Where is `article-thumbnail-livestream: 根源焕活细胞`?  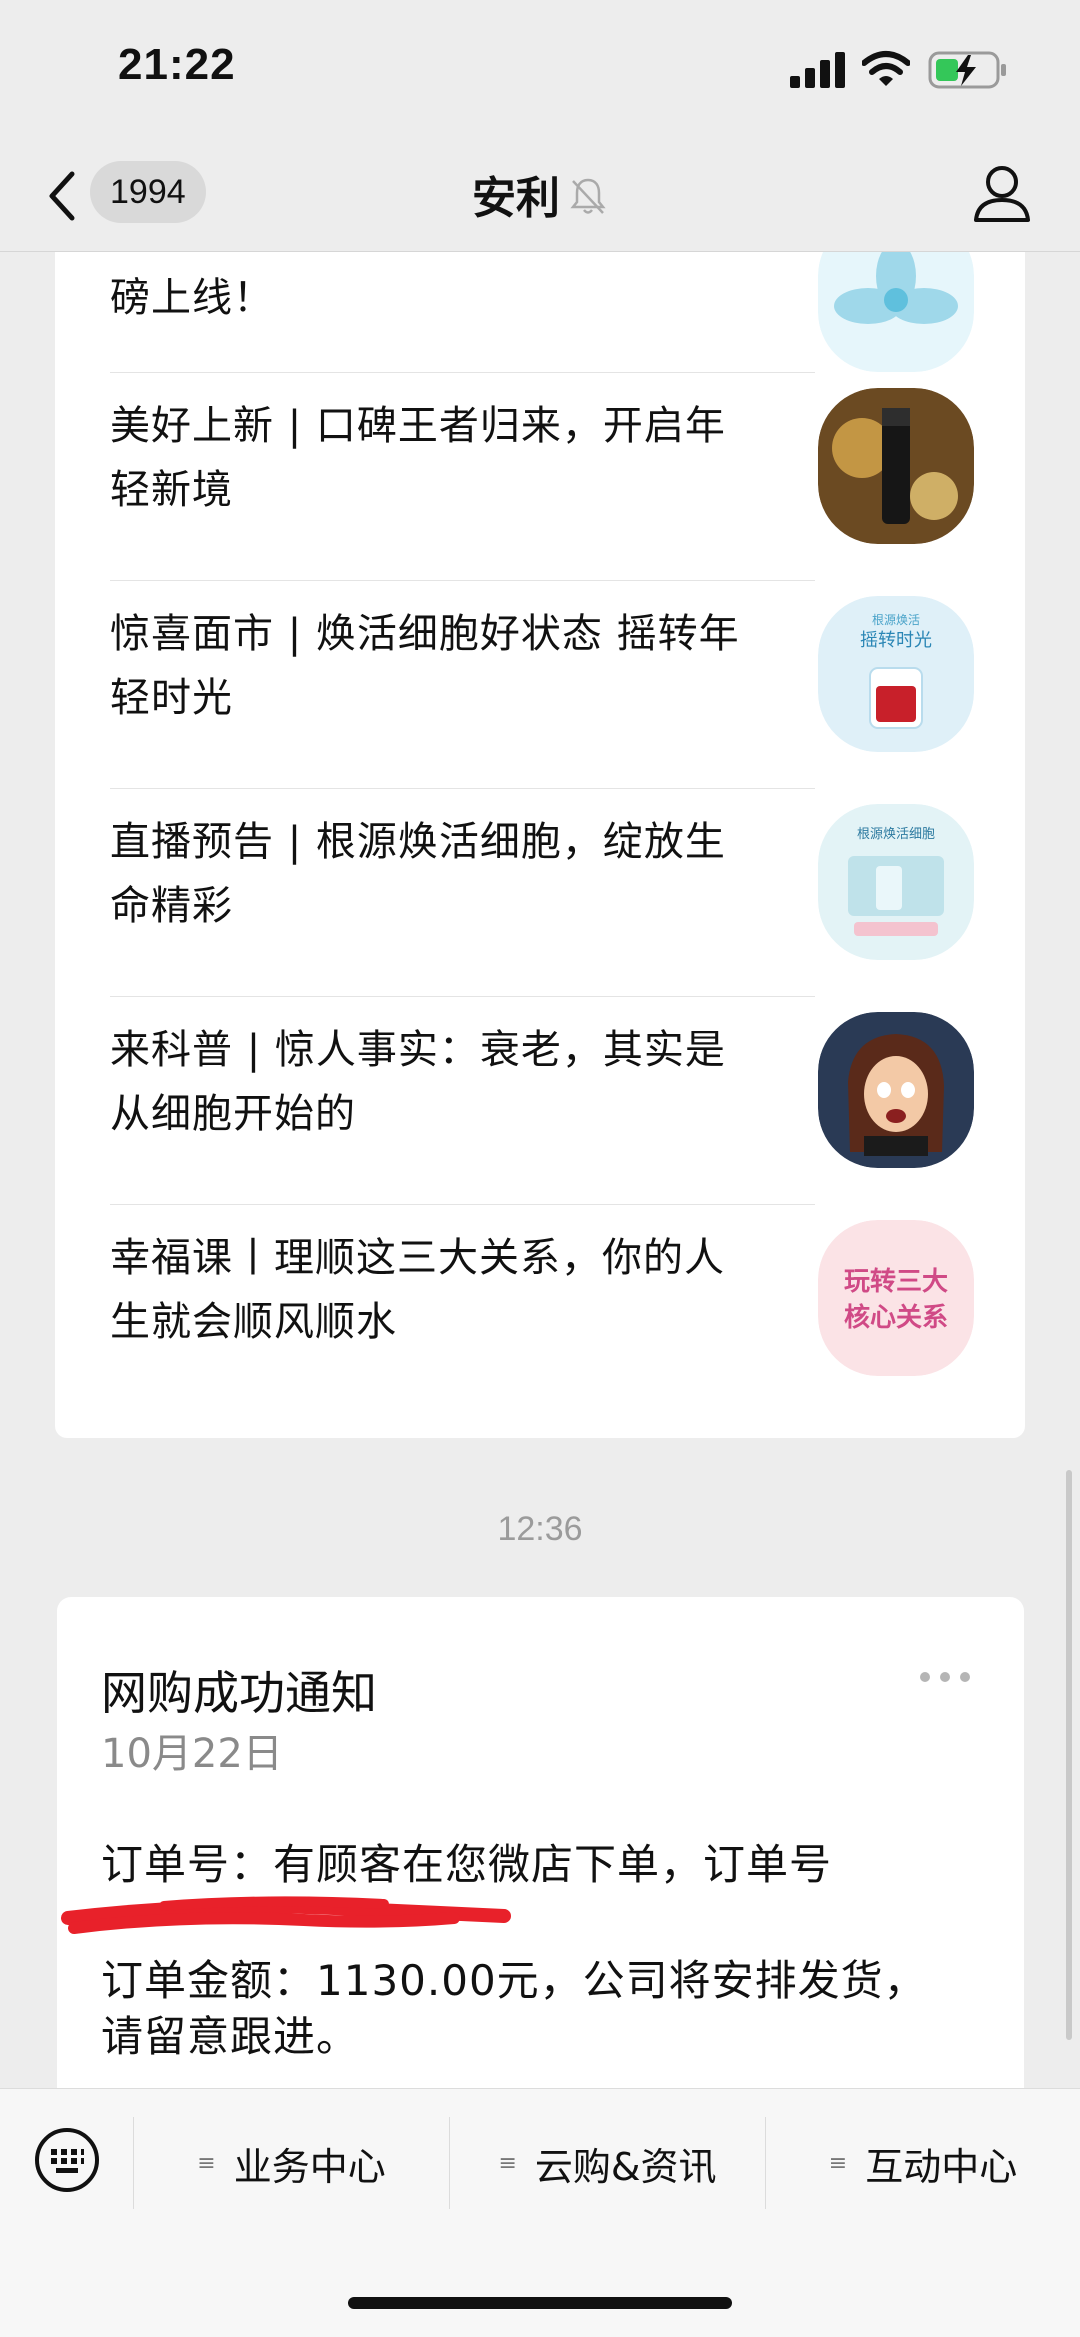 article-thumbnail-livestream: 根源焕活细胞 is located at coordinates (896, 882).